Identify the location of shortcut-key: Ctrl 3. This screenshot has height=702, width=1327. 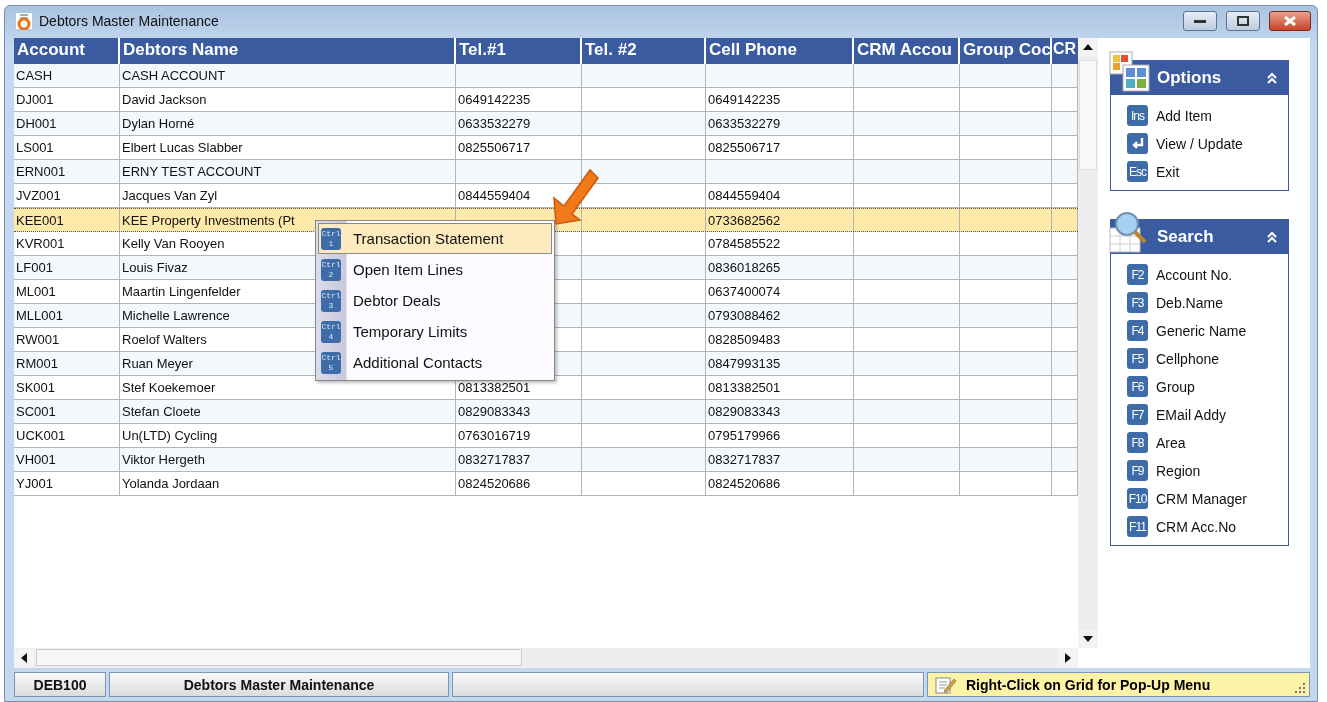
(331, 300).